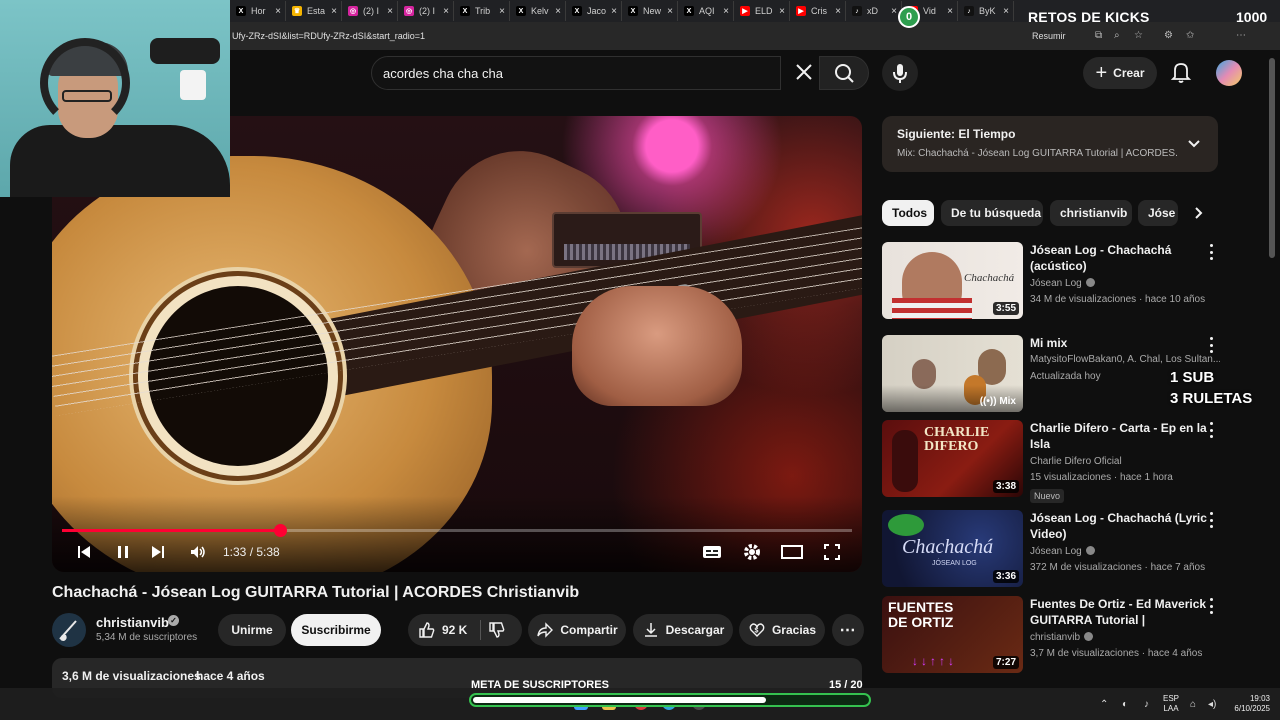 This screenshot has width=1280, height=720. I want to click on network-icon: ⌂, so click(1193, 704).